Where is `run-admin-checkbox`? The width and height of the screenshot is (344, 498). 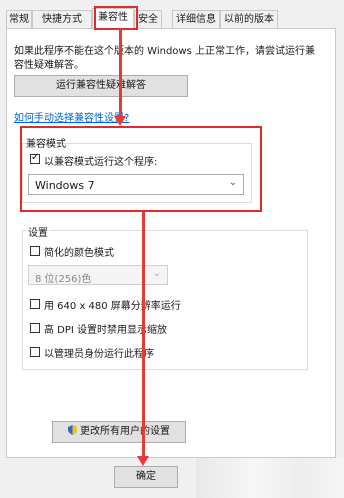
run-admin-checkbox is located at coordinates (35, 352).